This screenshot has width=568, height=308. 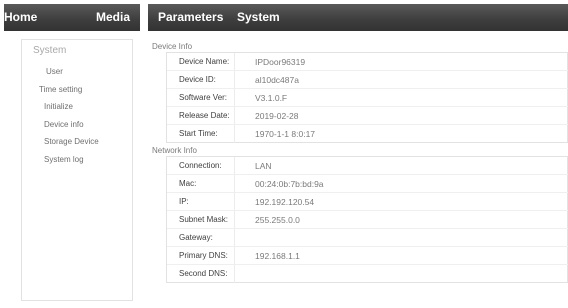 What do you see at coordinates (263, 166) in the screenshot?
I see `row-value: LAN` at bounding box center [263, 166].